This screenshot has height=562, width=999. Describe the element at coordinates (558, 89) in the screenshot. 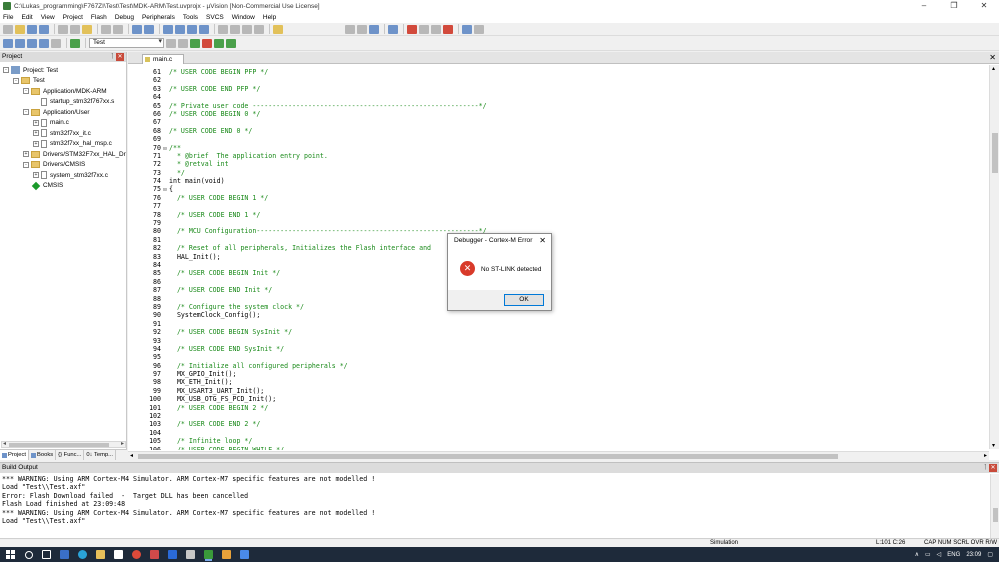

I see `code-line: 63 /* USER CODE END PFP */` at that location.